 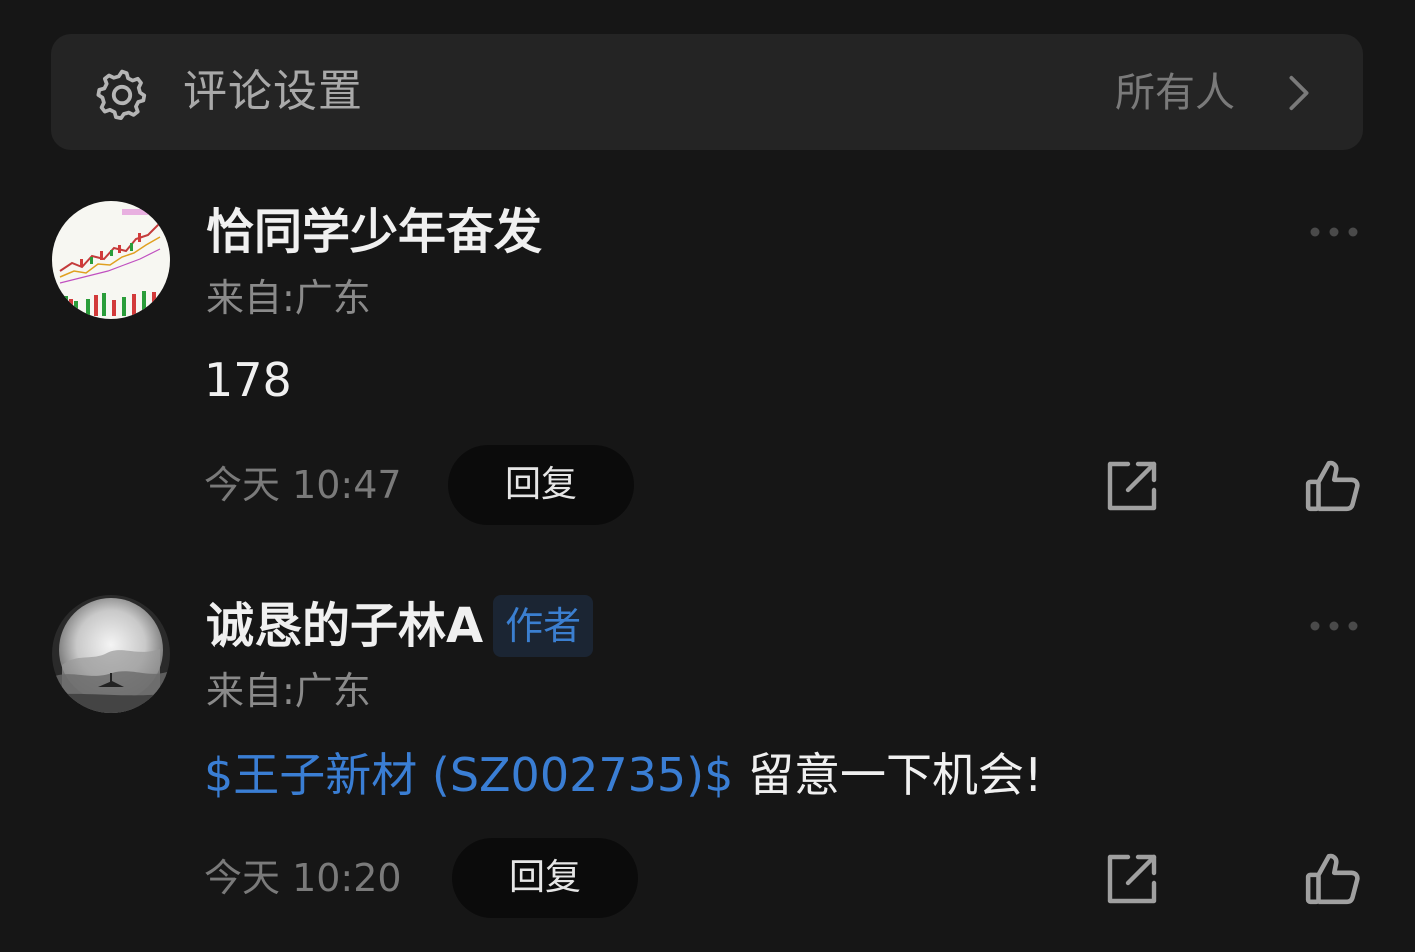 What do you see at coordinates (248, 380) in the screenshot?
I see `comment-text: 178` at bounding box center [248, 380].